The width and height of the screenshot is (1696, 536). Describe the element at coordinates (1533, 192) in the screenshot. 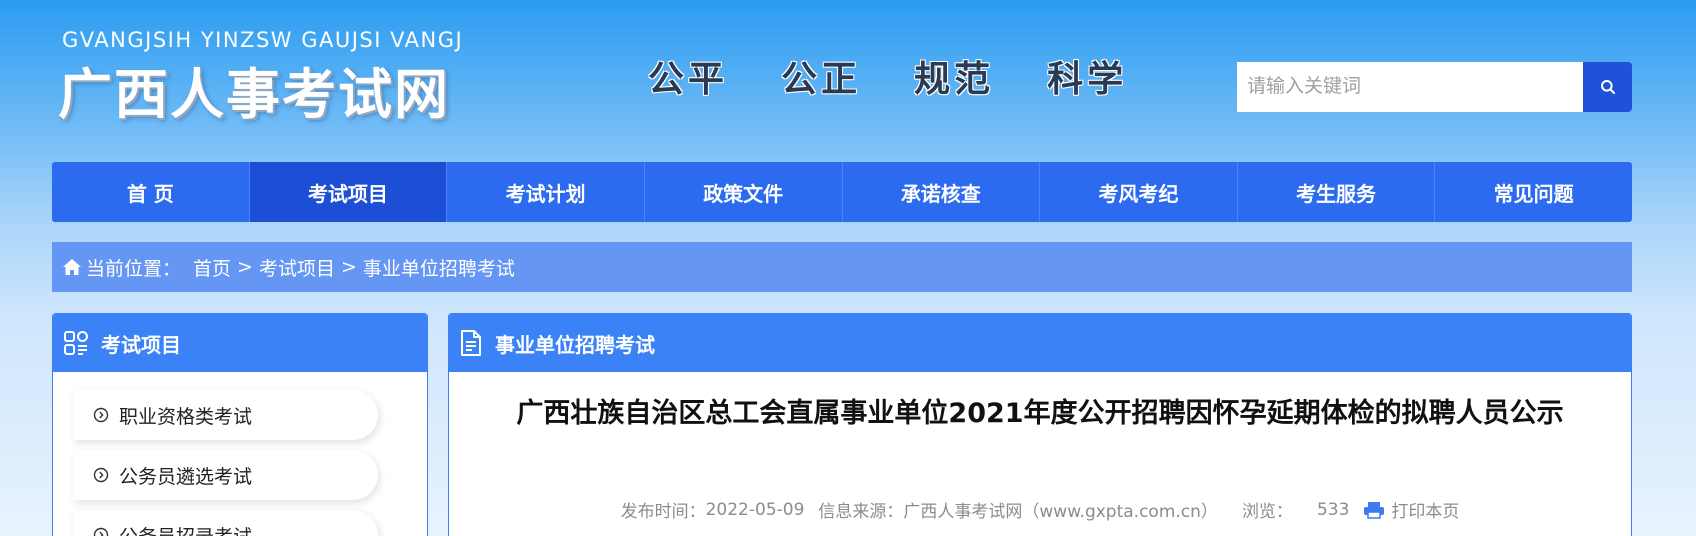

I see `nav-faq: 常见问题` at that location.